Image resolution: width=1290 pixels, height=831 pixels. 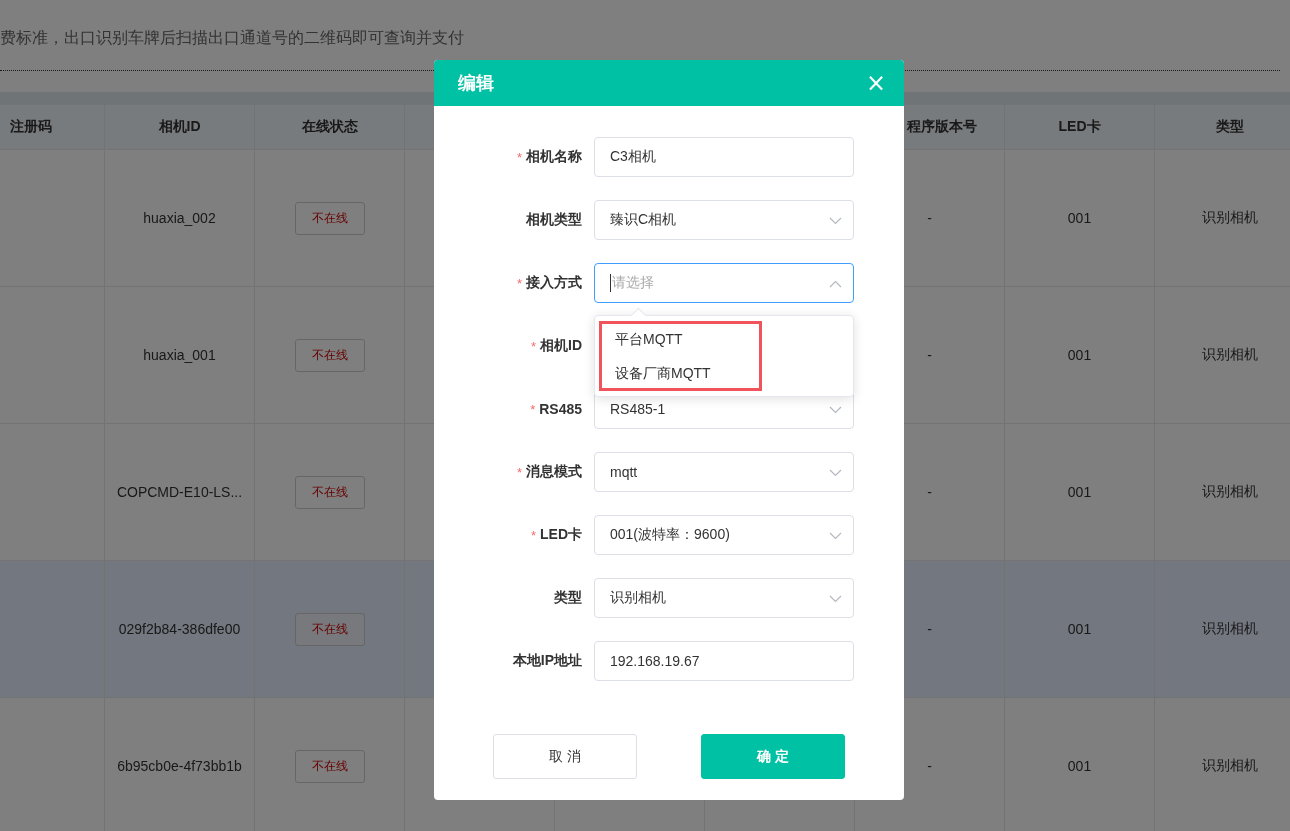 What do you see at coordinates (560, 409) in the screenshot?
I see `field-label: RS485` at bounding box center [560, 409].